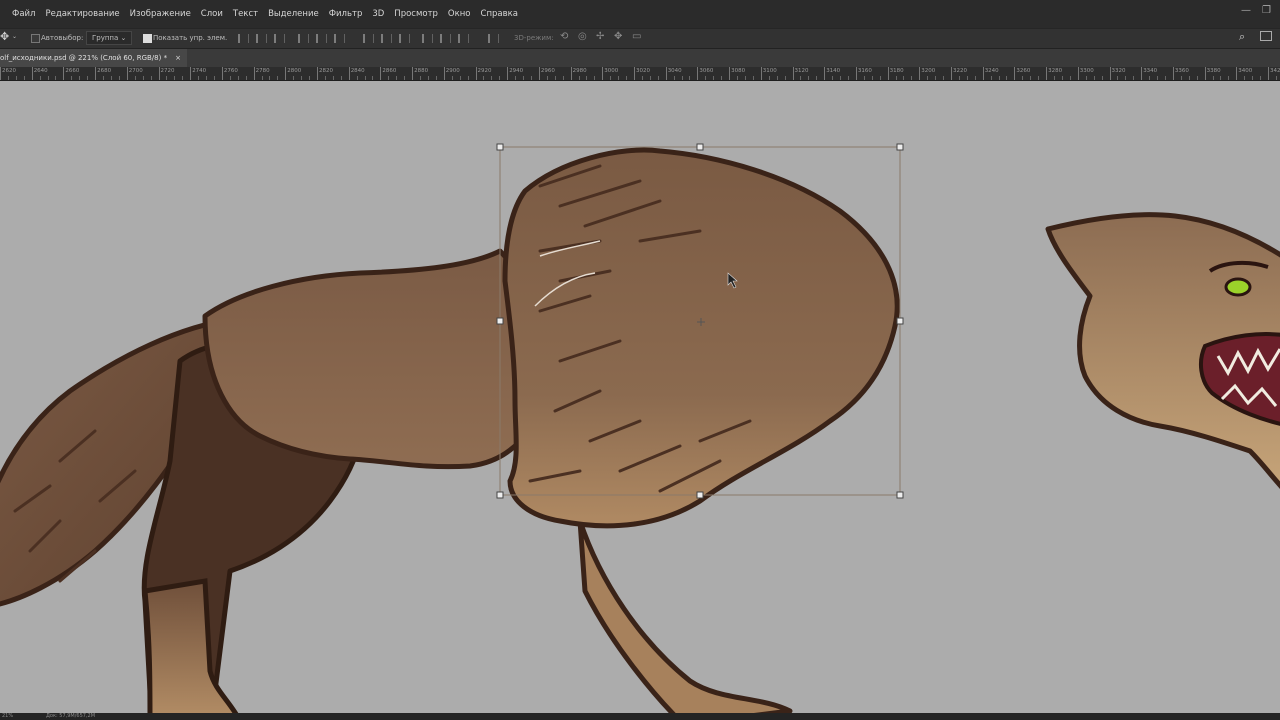  What do you see at coordinates (147, 38) in the screenshot?
I see `show-transform-checkbox` at bounding box center [147, 38].